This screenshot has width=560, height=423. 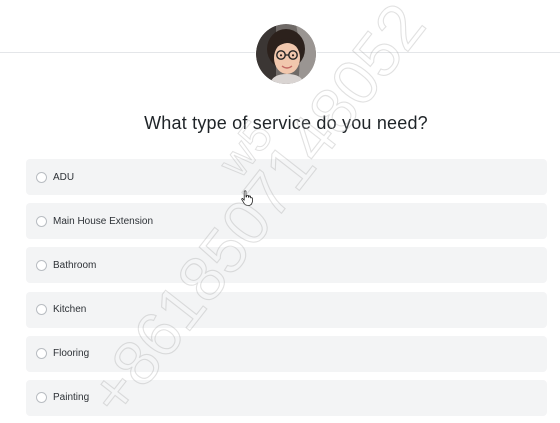 What do you see at coordinates (286, 177) in the screenshot?
I see `option-adu: ADU` at bounding box center [286, 177].